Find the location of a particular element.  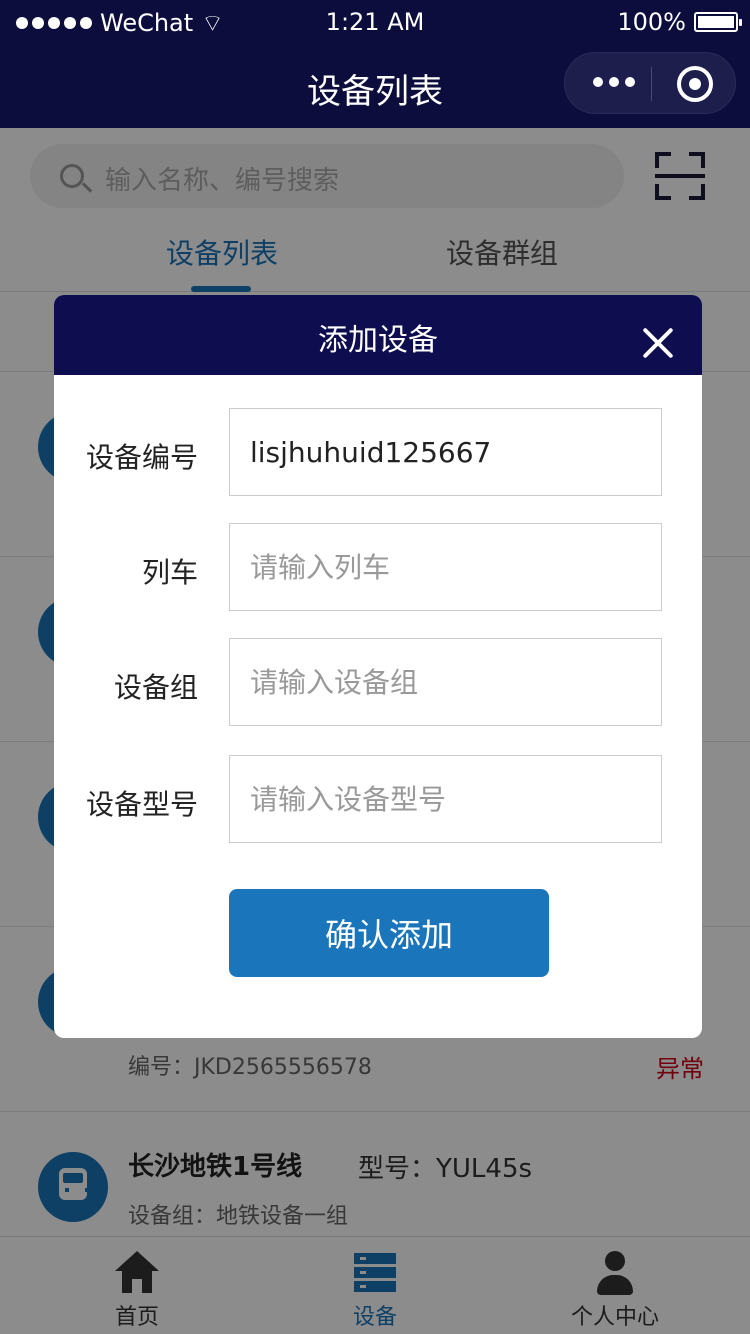

field-label-train: 列车 is located at coordinates (169, 572).